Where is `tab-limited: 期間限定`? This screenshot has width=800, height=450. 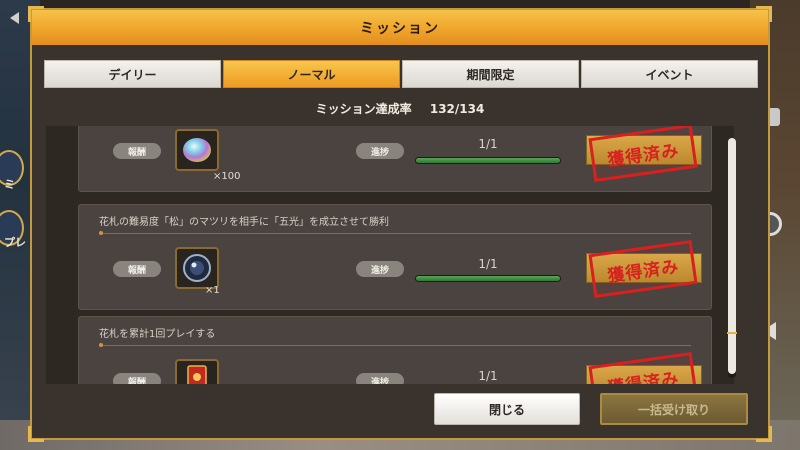 tab-limited: 期間限定 is located at coordinates (490, 74).